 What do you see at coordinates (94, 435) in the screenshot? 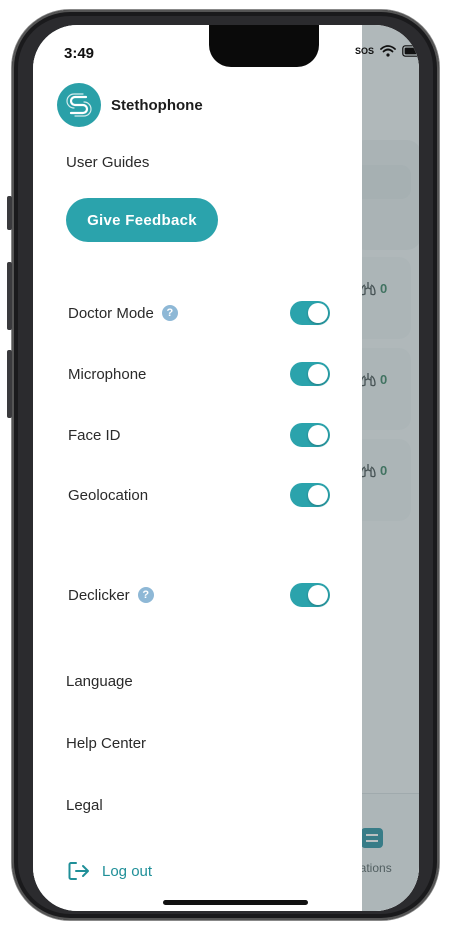
I see `setting-label: Face ID` at bounding box center [94, 435].